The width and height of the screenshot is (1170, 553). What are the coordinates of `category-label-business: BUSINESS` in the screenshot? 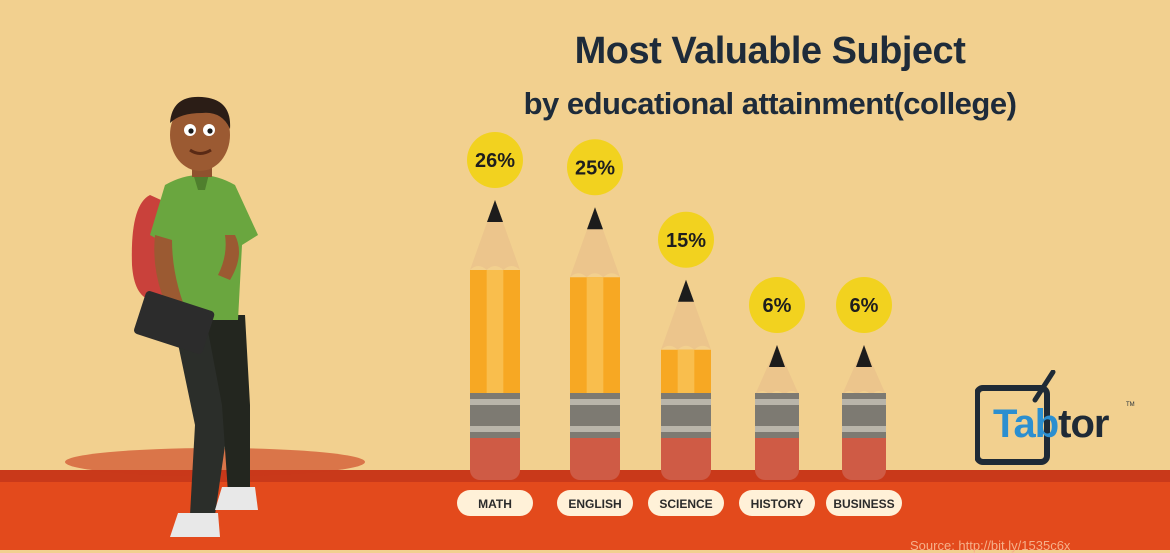 It's located at (863, 504).